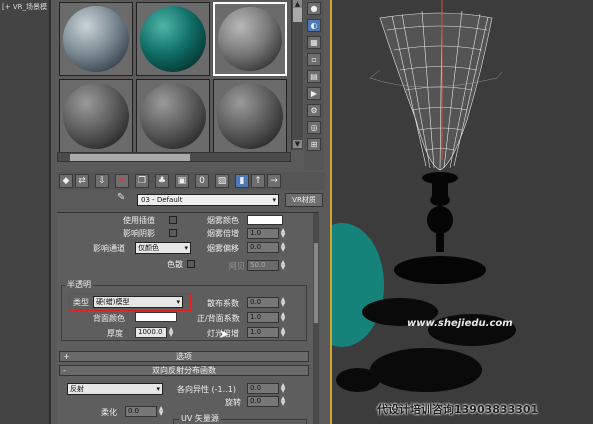 This screenshot has width=593, height=424. What do you see at coordinates (316, 283) in the screenshot?
I see `parameters-scroll-thumb` at bounding box center [316, 283].